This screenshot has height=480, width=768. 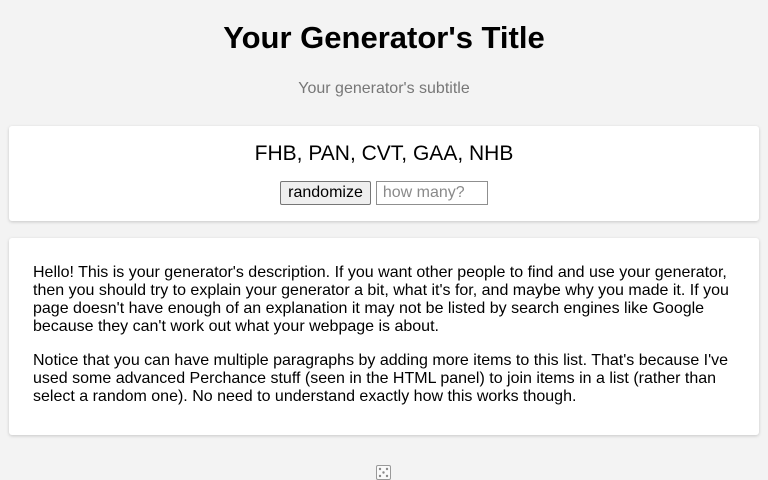 What do you see at coordinates (384, 88) in the screenshot?
I see `page-subtitle: Your generator's subtitle` at bounding box center [384, 88].